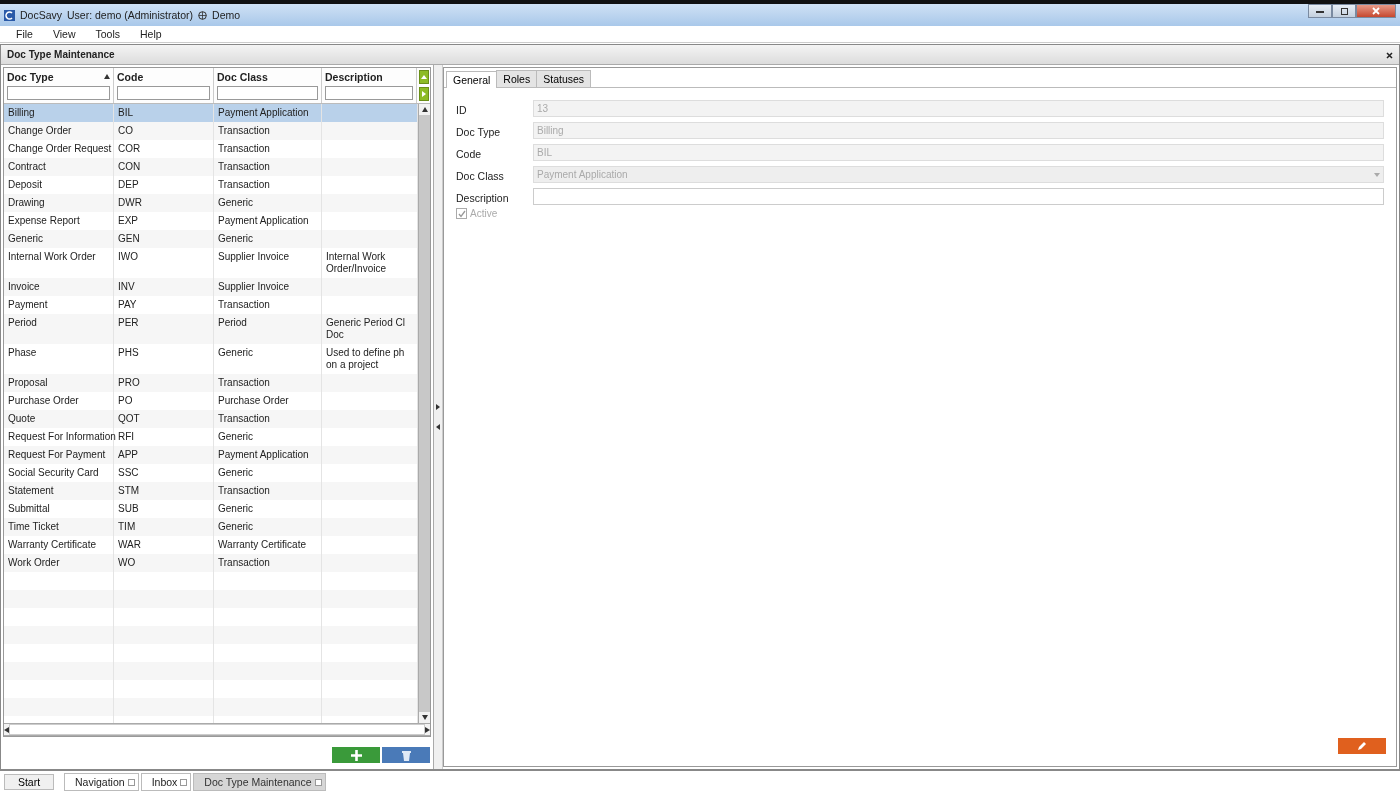 This screenshot has width=1400, height=793. Describe the element at coordinates (369, 76) in the screenshot. I see `column-header: Description` at that location.